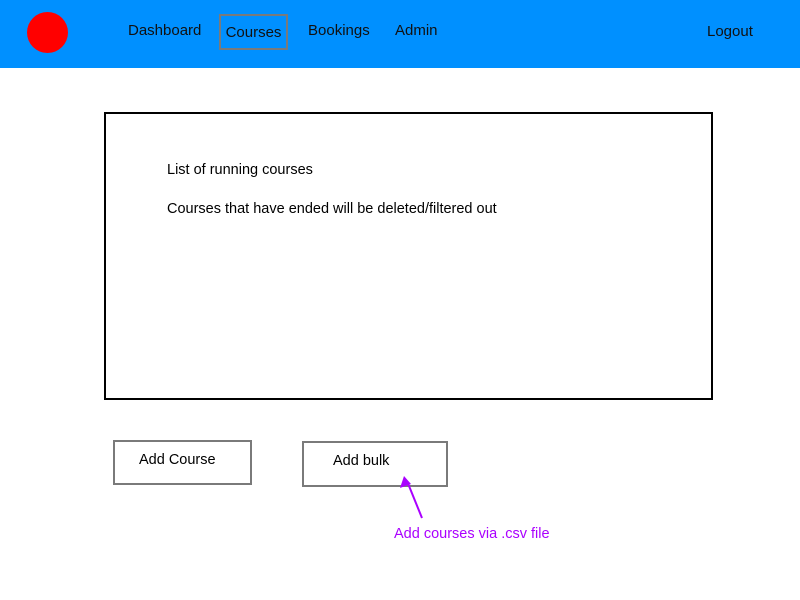 The image size is (800, 600). I want to click on add-bulk-button-label: Add bulk, so click(361, 461).